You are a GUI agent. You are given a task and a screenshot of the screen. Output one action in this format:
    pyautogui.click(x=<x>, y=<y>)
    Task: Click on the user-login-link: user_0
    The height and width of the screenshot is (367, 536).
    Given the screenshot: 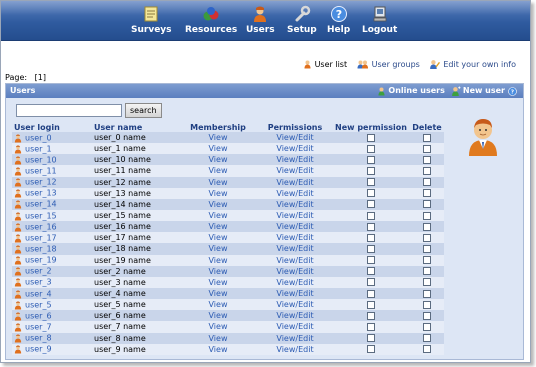 What is the action you would take?
    pyautogui.click(x=38, y=137)
    